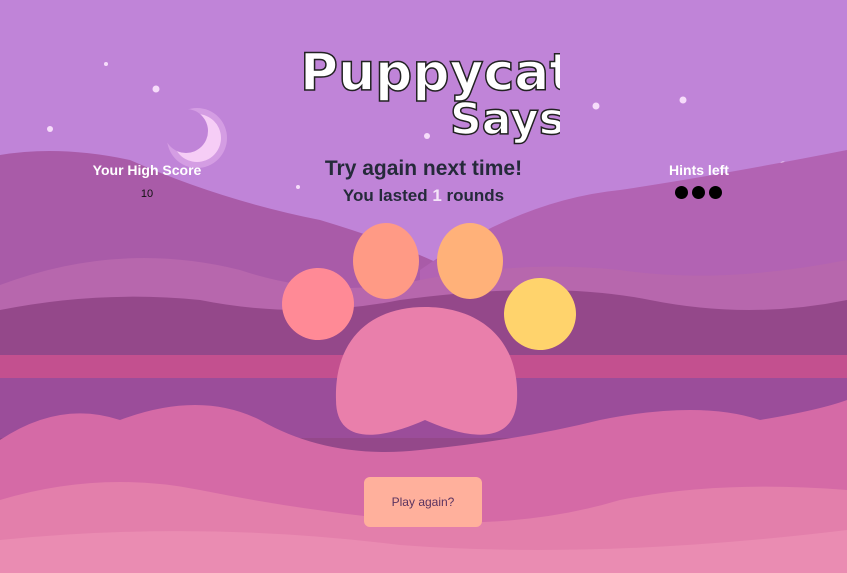 Image resolution: width=847 pixels, height=573 pixels. What do you see at coordinates (147, 194) in the screenshot?
I see `high-score-value: 10` at bounding box center [147, 194].